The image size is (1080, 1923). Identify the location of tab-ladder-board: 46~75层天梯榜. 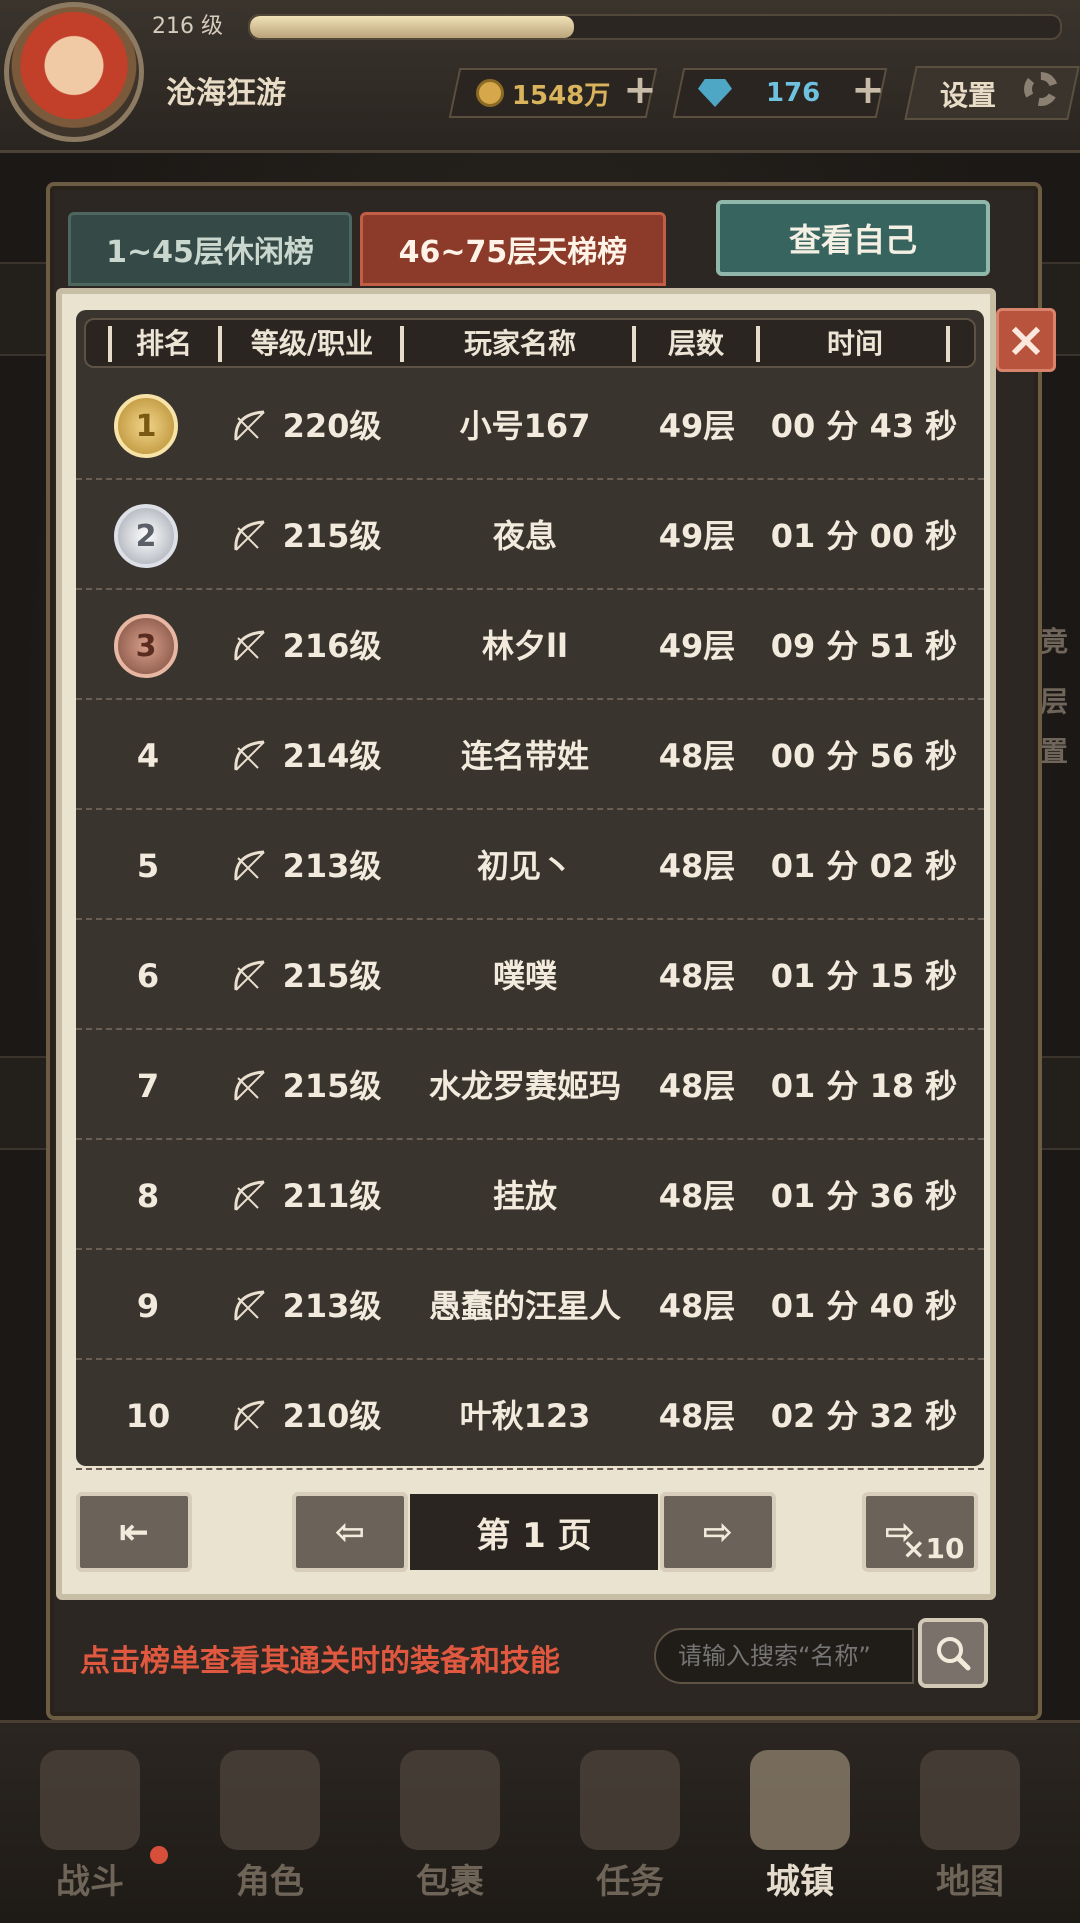
(513, 249).